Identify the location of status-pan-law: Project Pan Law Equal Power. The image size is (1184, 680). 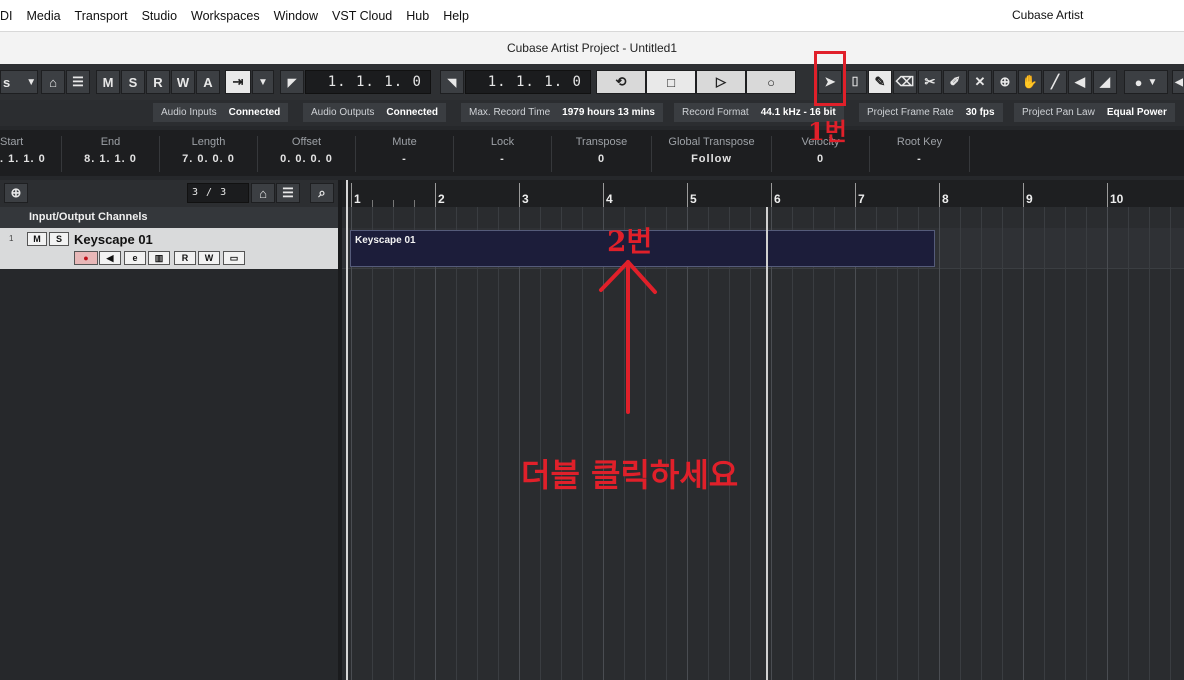
(1094, 112).